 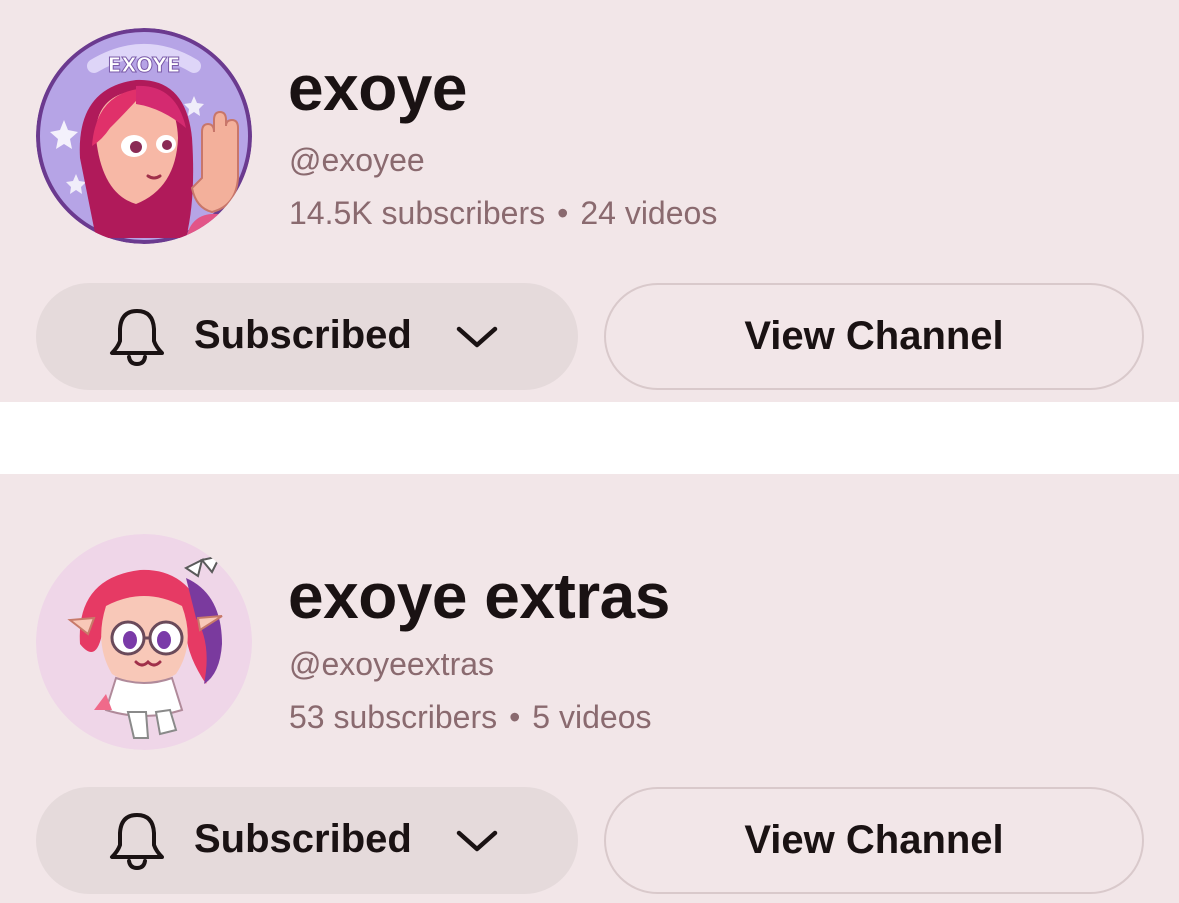 I want to click on channel-stats: 53 subscribers • 5 videos, so click(x=470, y=717).